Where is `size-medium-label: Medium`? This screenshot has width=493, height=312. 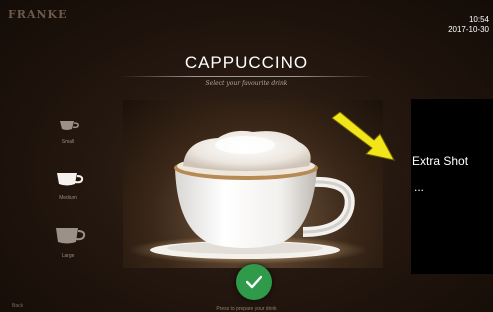
size-medium-label: Medium is located at coordinates (68, 198).